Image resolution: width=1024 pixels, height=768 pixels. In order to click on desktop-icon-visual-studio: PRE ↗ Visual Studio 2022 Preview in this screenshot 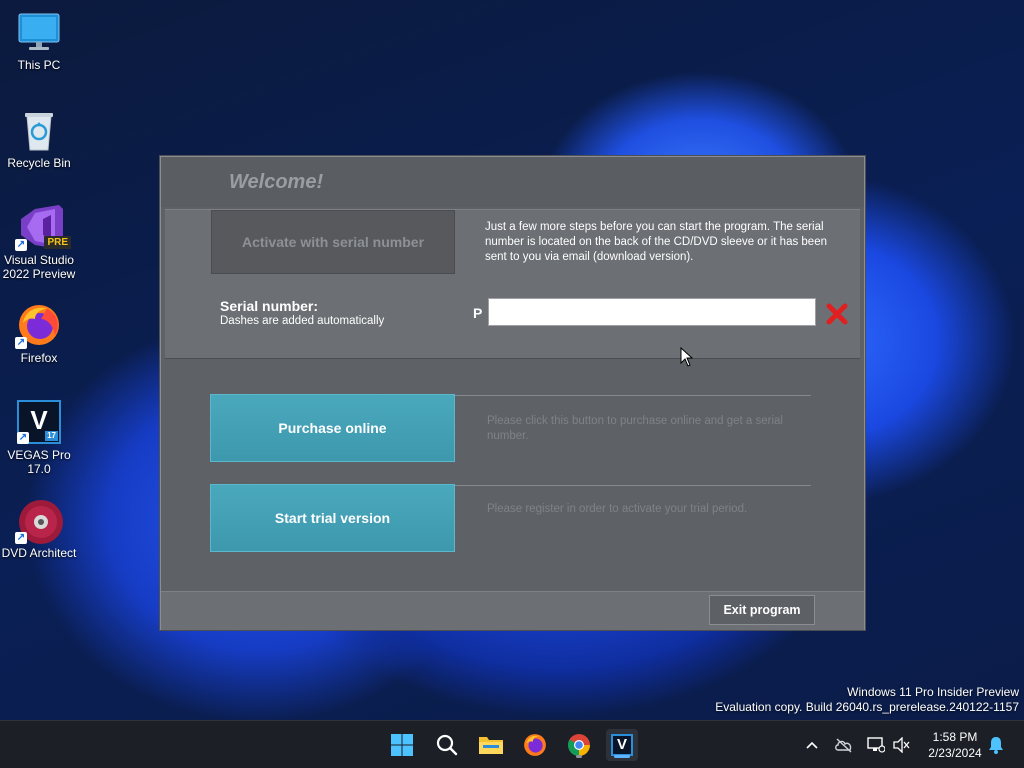, I will do `click(39, 243)`.